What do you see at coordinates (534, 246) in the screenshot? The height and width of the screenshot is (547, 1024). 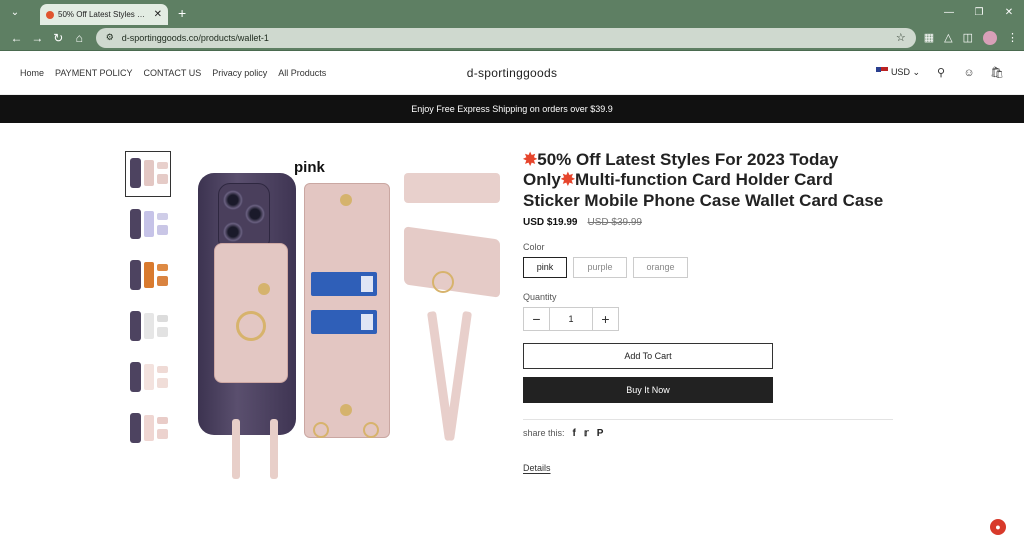 I see `color-label: Color` at bounding box center [534, 246].